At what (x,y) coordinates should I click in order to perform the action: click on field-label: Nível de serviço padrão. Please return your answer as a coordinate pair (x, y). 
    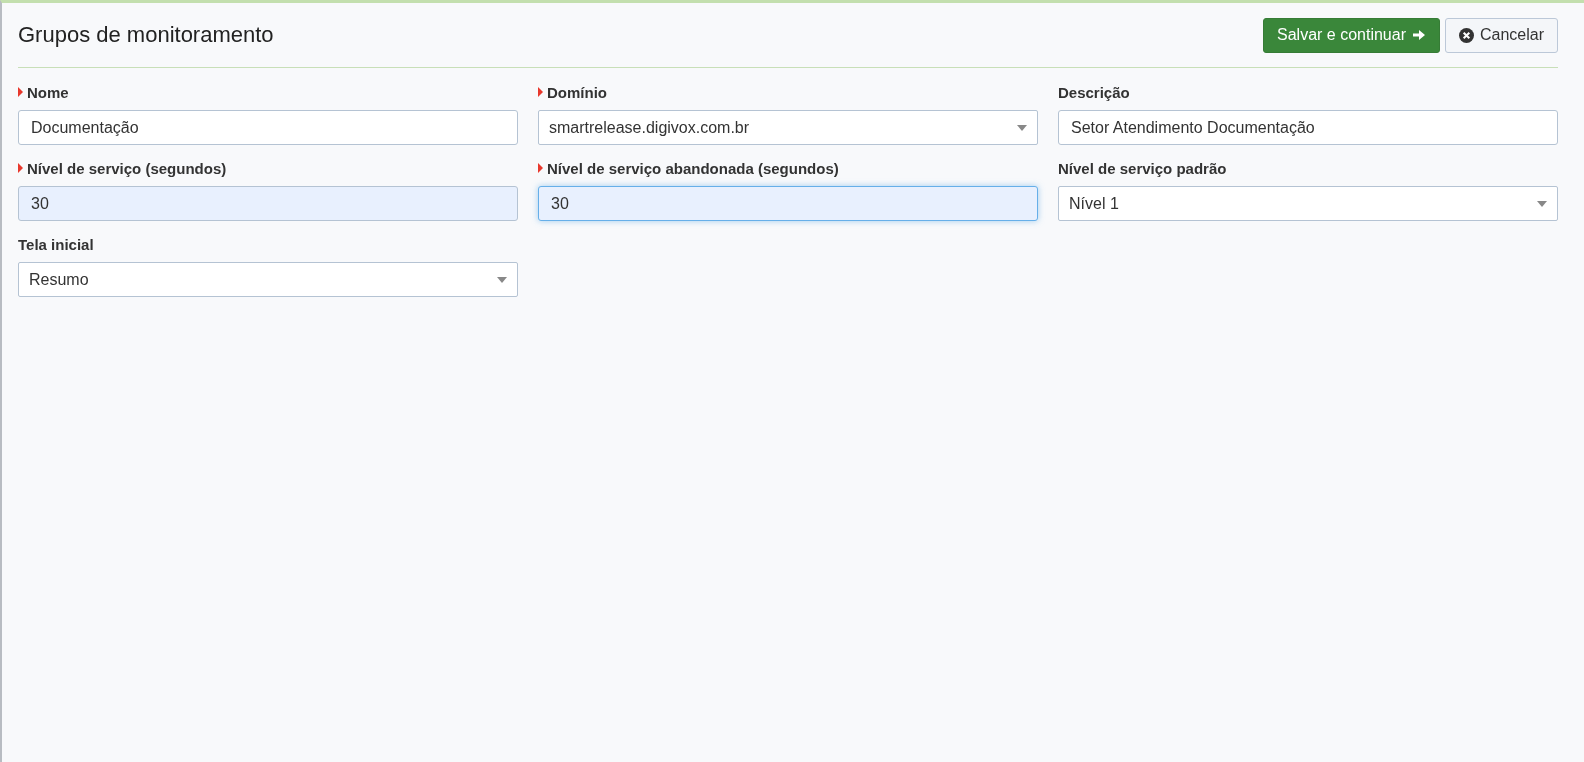
    Looking at the image, I should click on (1143, 168).